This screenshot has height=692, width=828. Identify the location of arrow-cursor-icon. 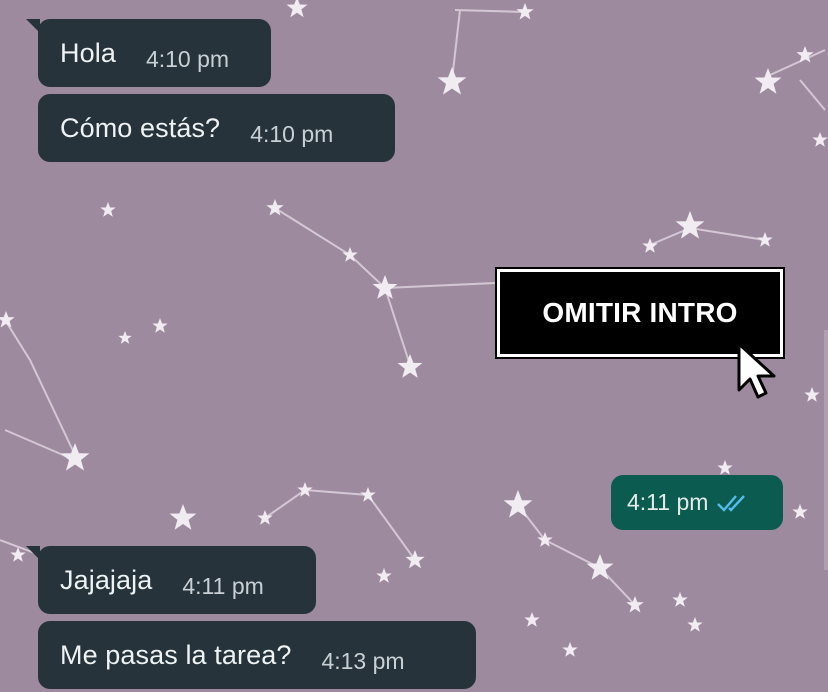
(756, 370).